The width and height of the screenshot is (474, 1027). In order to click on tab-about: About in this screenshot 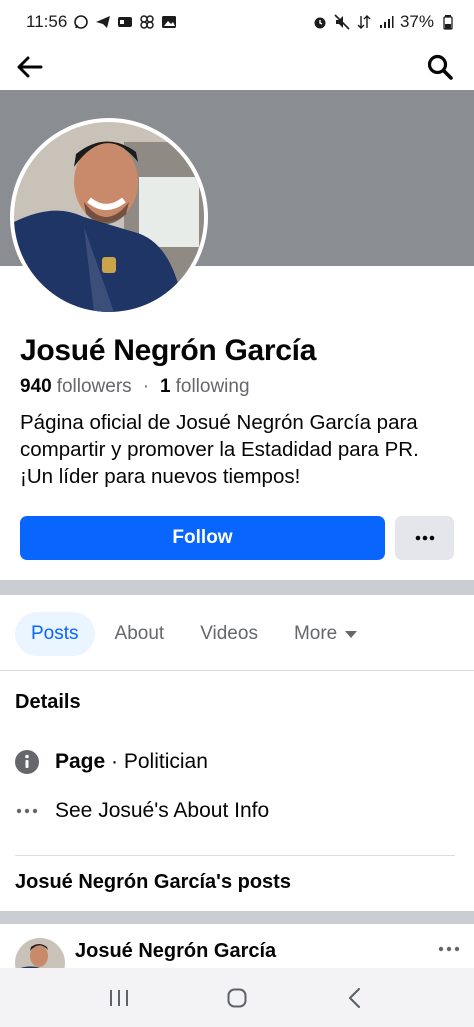, I will do `click(140, 634)`.